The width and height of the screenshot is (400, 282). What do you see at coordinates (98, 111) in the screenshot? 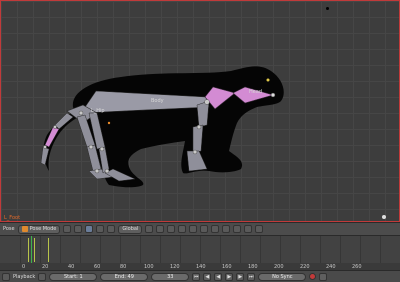
I see `bone-label-hip: L_Hip` at bounding box center [98, 111].